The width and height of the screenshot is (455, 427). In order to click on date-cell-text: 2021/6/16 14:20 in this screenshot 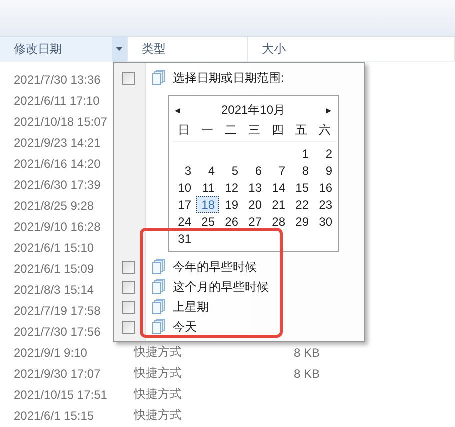, I will do `click(57, 163)`.